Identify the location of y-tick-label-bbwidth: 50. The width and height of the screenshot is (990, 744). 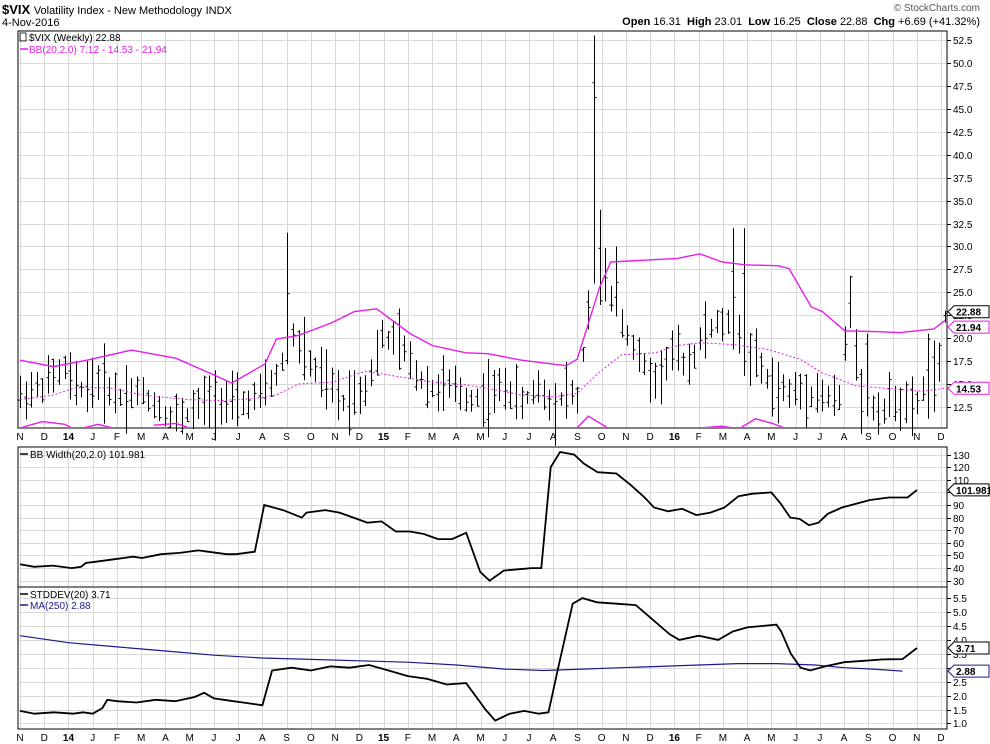
(959, 556).